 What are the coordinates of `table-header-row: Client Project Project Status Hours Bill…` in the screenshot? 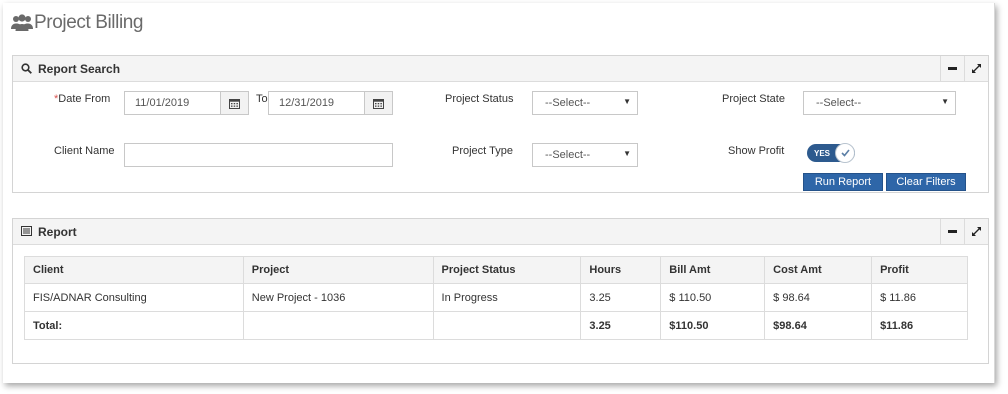 It's located at (496, 270).